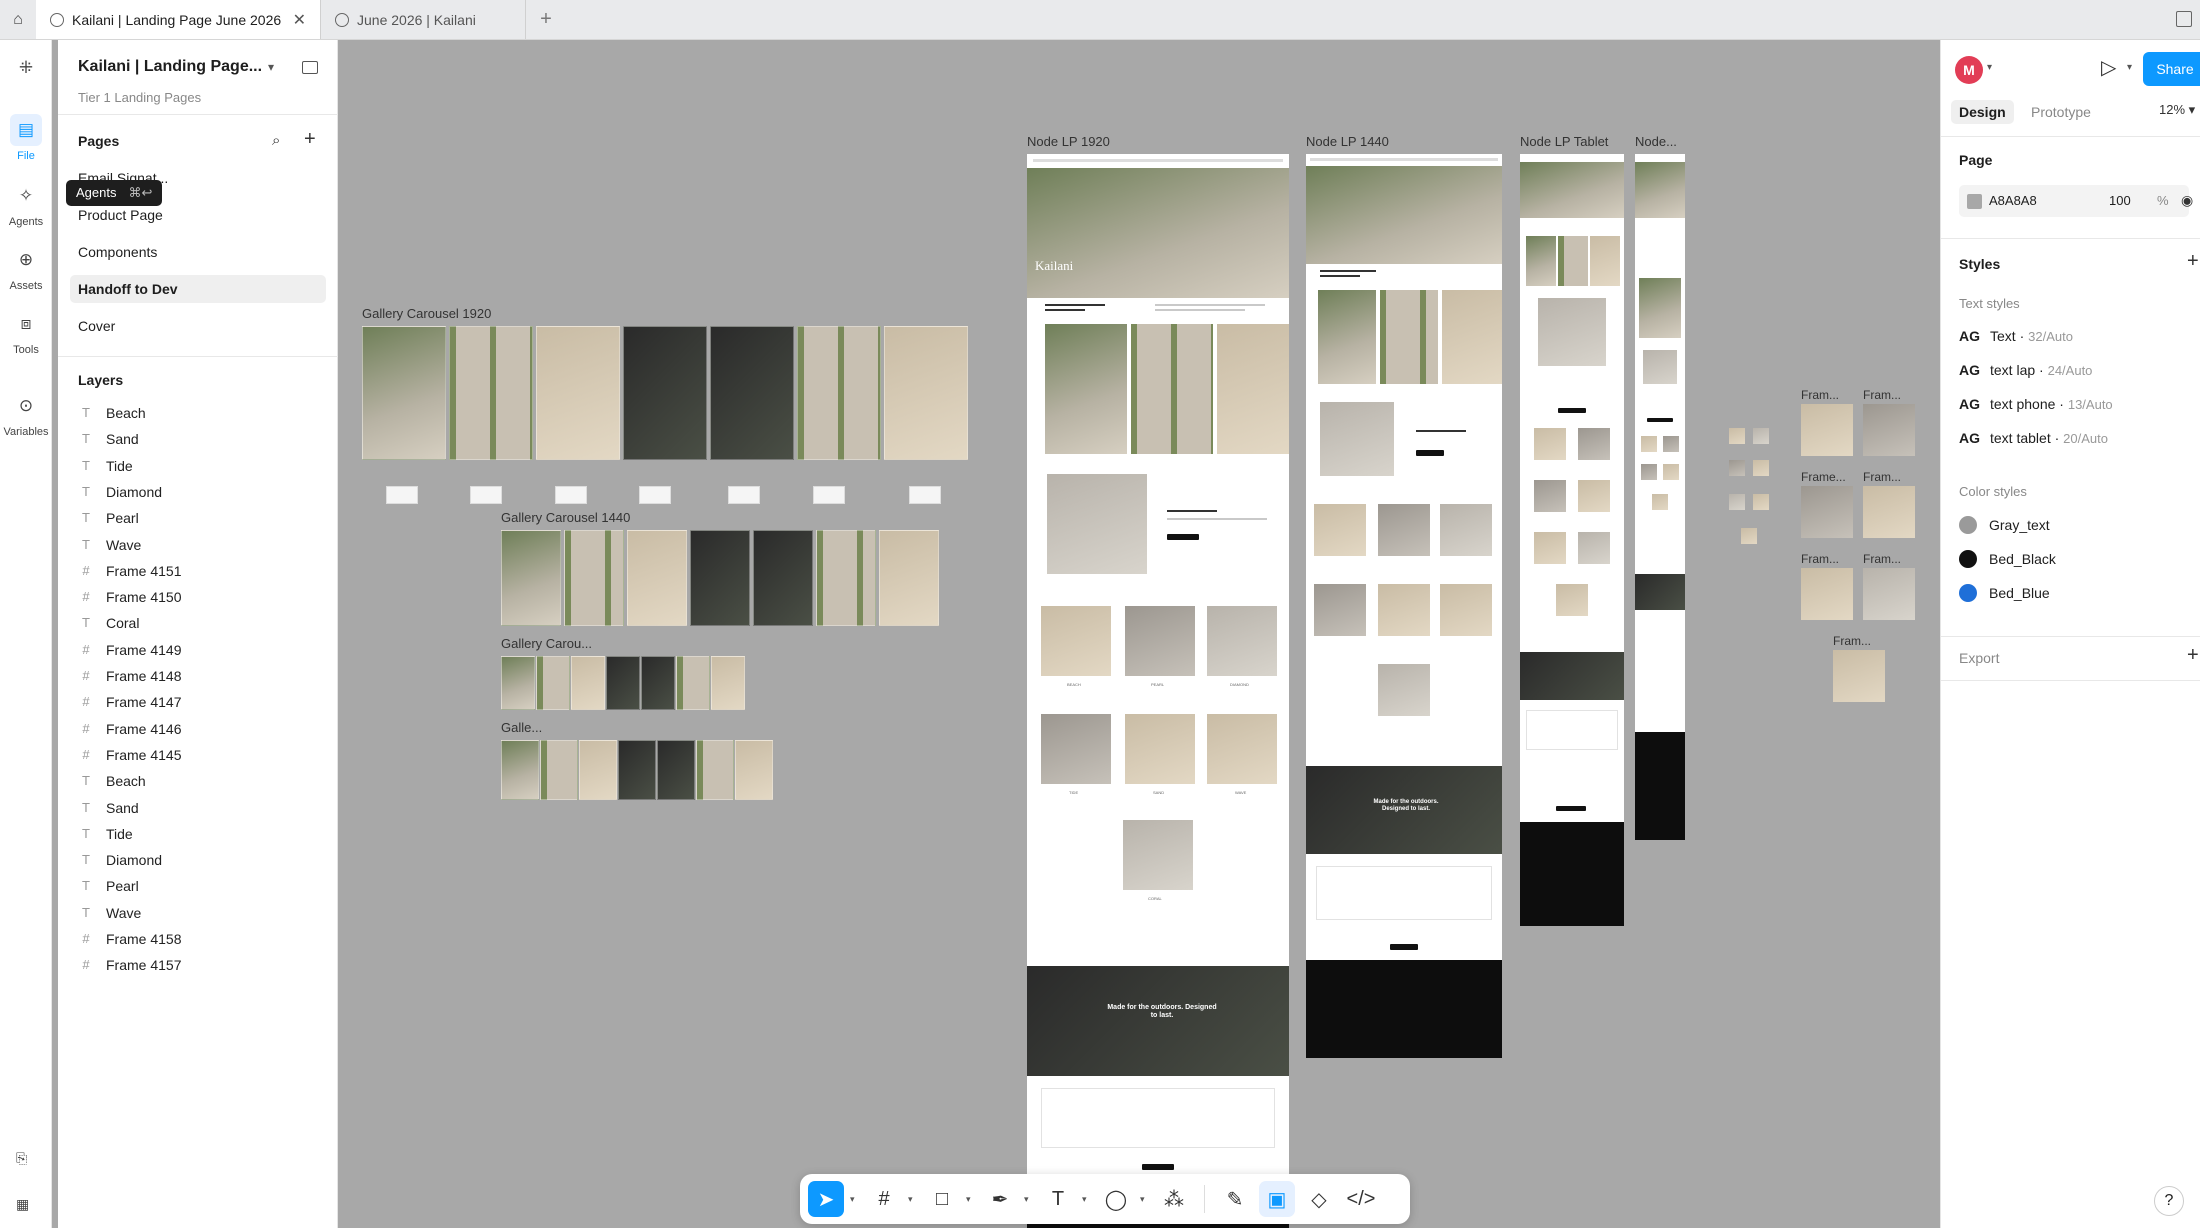 This screenshot has height=1228, width=2200. I want to click on library-icon: ▦, so click(22, 1204).